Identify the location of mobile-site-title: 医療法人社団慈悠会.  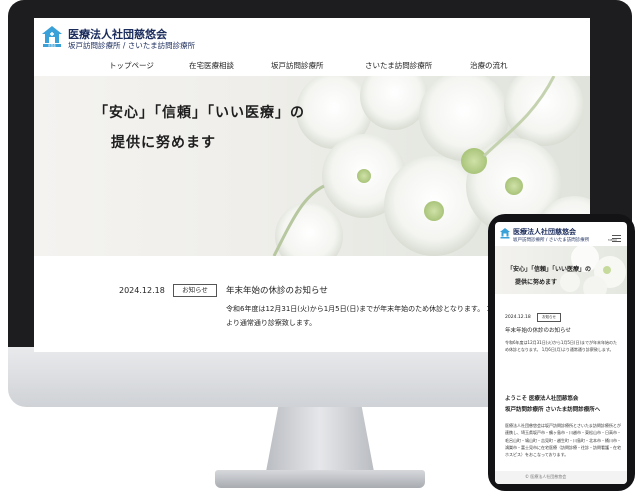
(544, 232).